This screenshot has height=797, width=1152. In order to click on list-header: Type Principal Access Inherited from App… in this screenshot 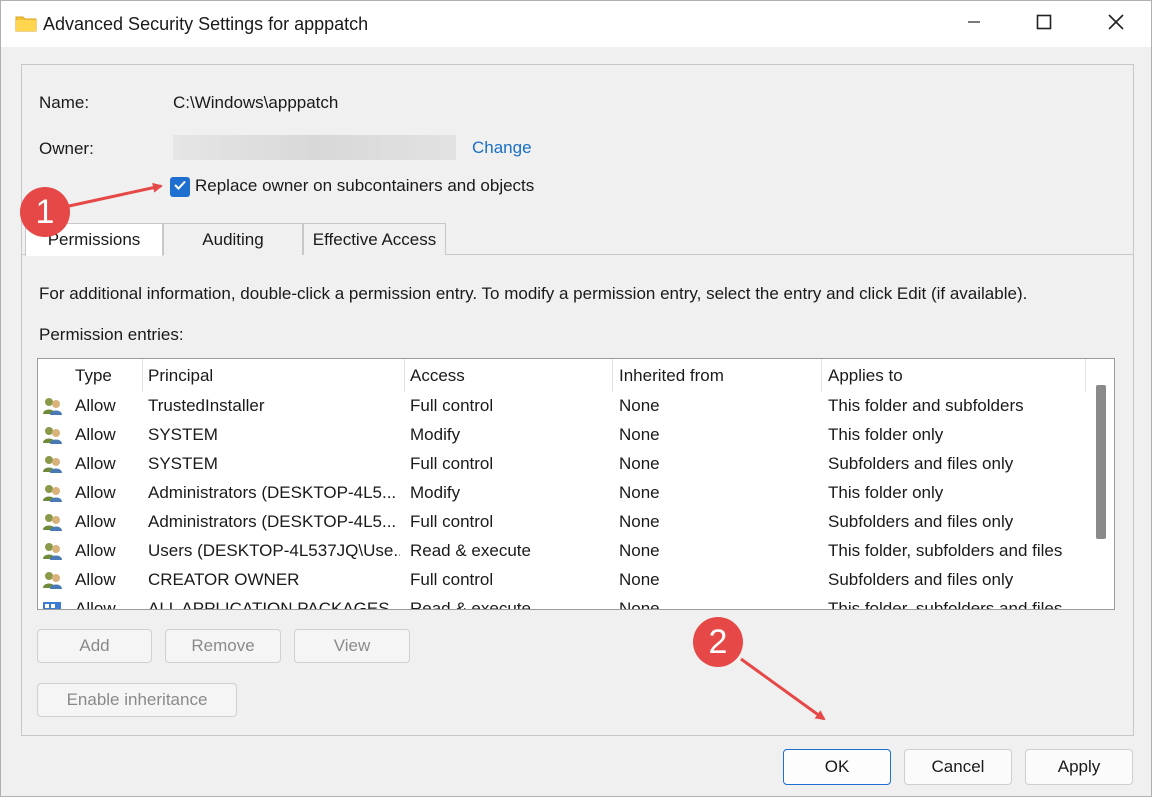, I will do `click(562, 375)`.